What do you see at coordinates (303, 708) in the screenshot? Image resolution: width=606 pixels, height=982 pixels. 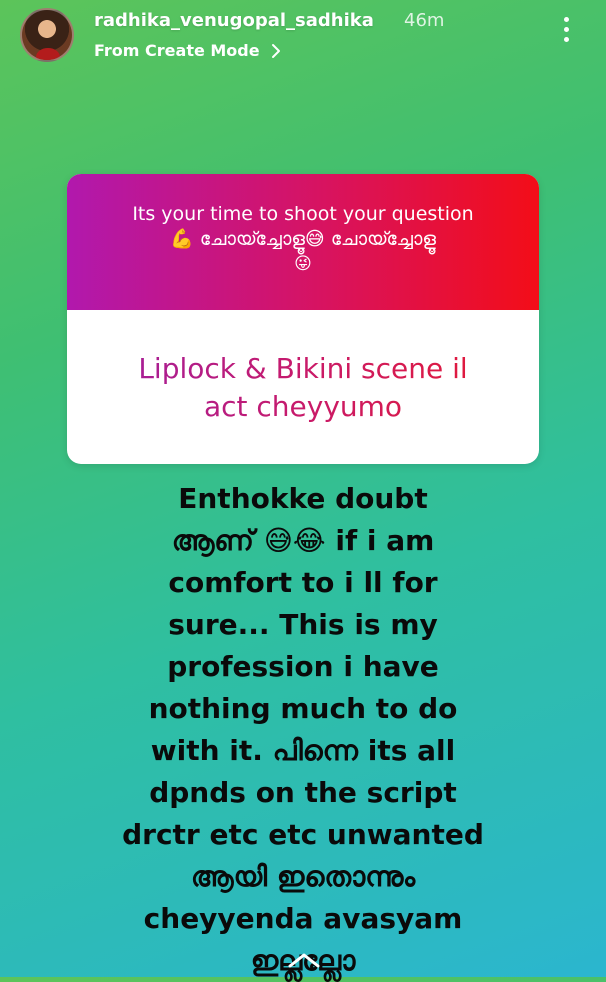 I see `reply-line: nothing much to do` at bounding box center [303, 708].